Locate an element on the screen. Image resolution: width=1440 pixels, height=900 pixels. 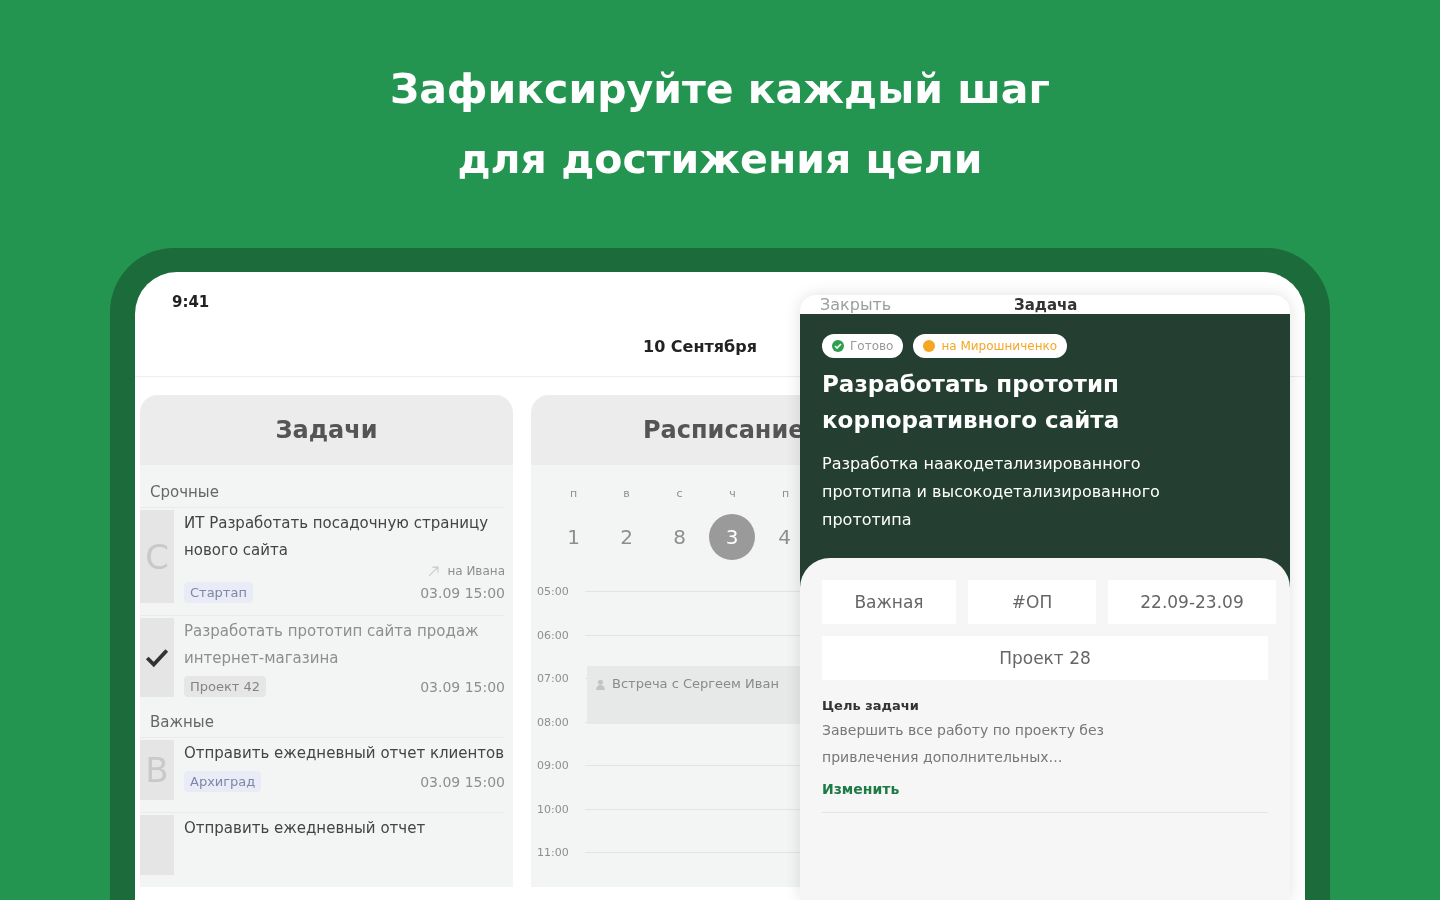
hour-label: 11:00 is located at coordinates (553, 853).